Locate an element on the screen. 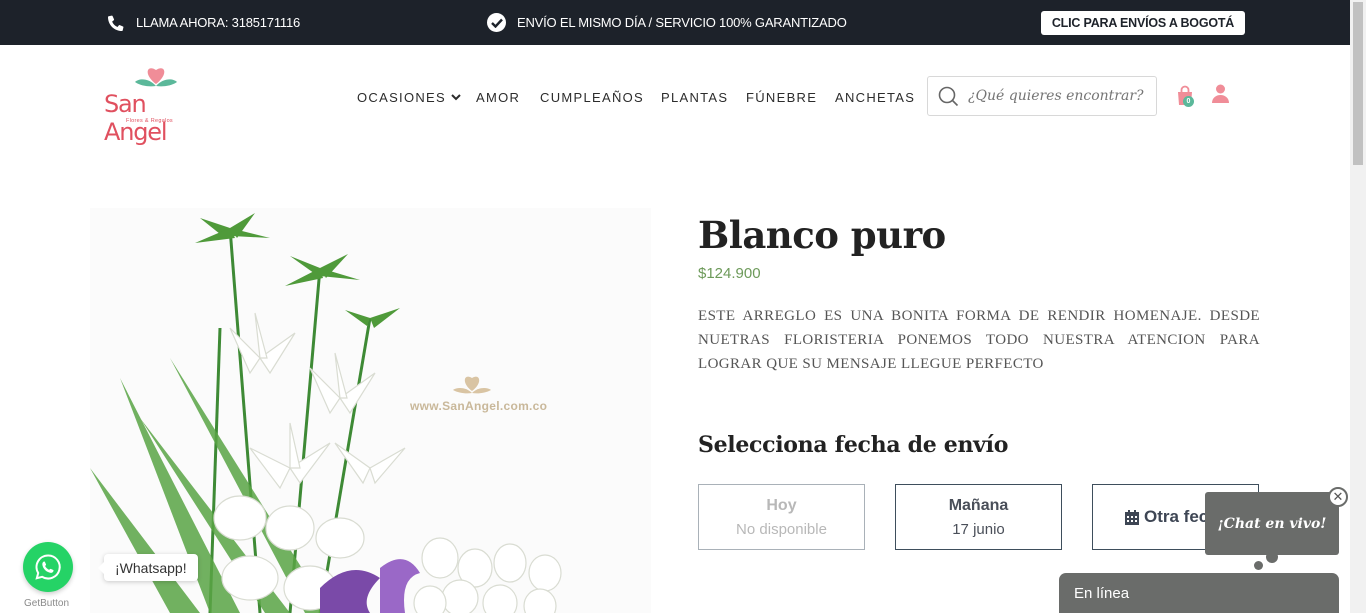 The height and width of the screenshot is (613, 1366). nav-cumpleanos: CUMPLEAÑOS is located at coordinates (592, 97).